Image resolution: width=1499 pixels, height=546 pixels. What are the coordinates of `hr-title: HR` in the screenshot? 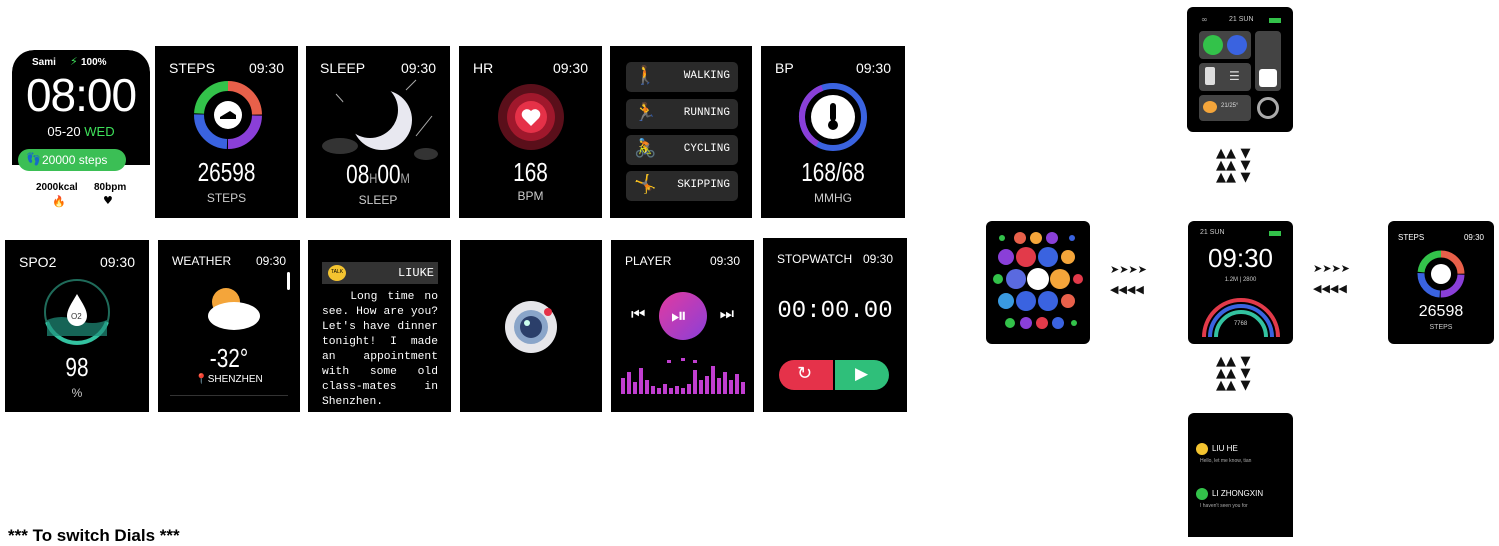 It's located at (483, 68).